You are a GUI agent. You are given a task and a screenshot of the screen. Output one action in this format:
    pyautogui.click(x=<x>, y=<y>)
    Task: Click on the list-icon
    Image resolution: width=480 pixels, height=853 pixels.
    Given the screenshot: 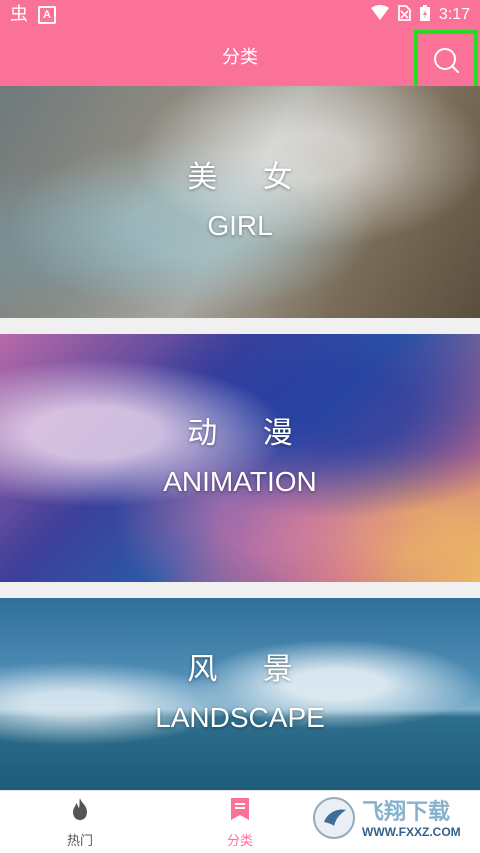 What is the action you would take?
    pyautogui.click(x=240, y=811)
    